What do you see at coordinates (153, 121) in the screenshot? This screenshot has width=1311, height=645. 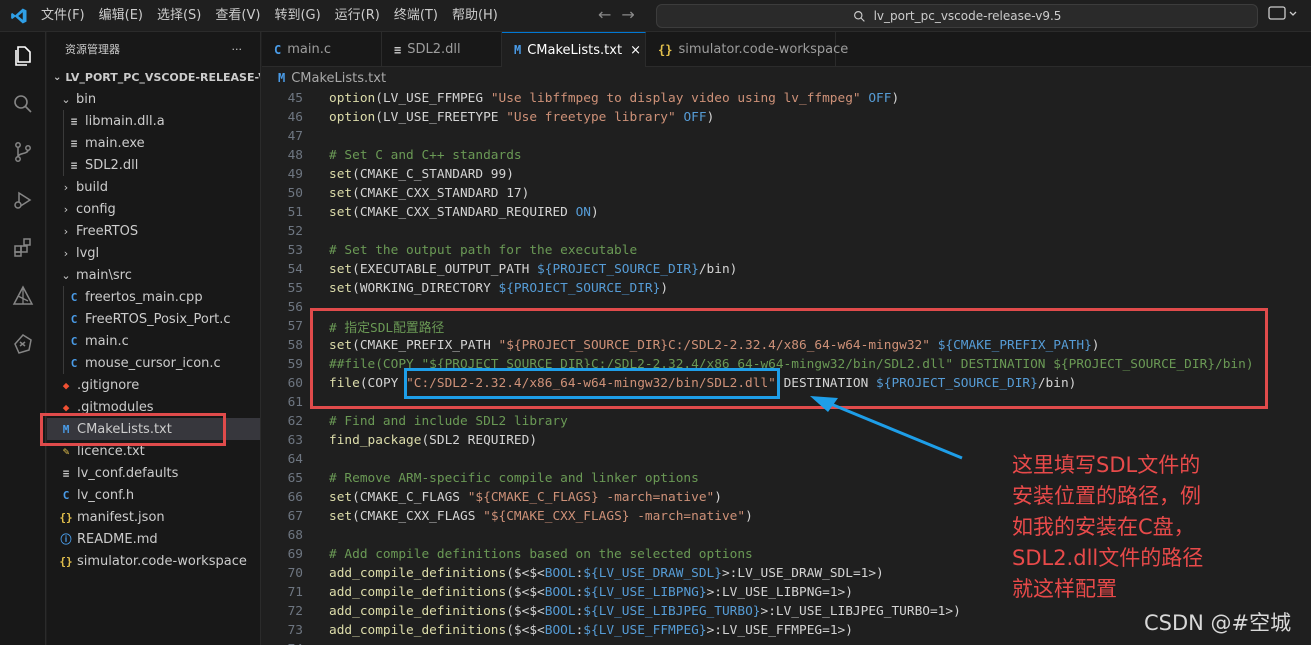 I see `tree-file: ≡ libmain.dll.a` at bounding box center [153, 121].